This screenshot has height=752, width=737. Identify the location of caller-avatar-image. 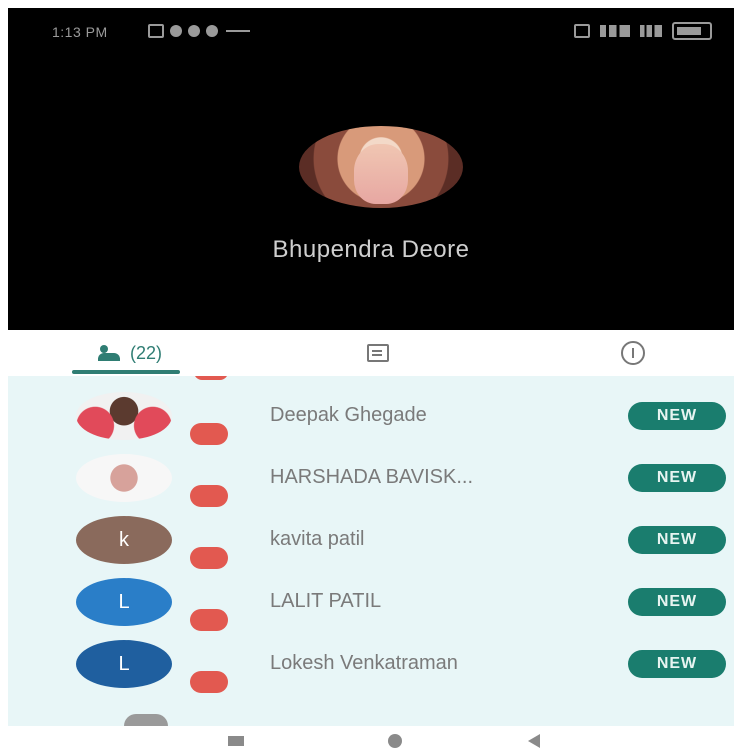
(381, 174).